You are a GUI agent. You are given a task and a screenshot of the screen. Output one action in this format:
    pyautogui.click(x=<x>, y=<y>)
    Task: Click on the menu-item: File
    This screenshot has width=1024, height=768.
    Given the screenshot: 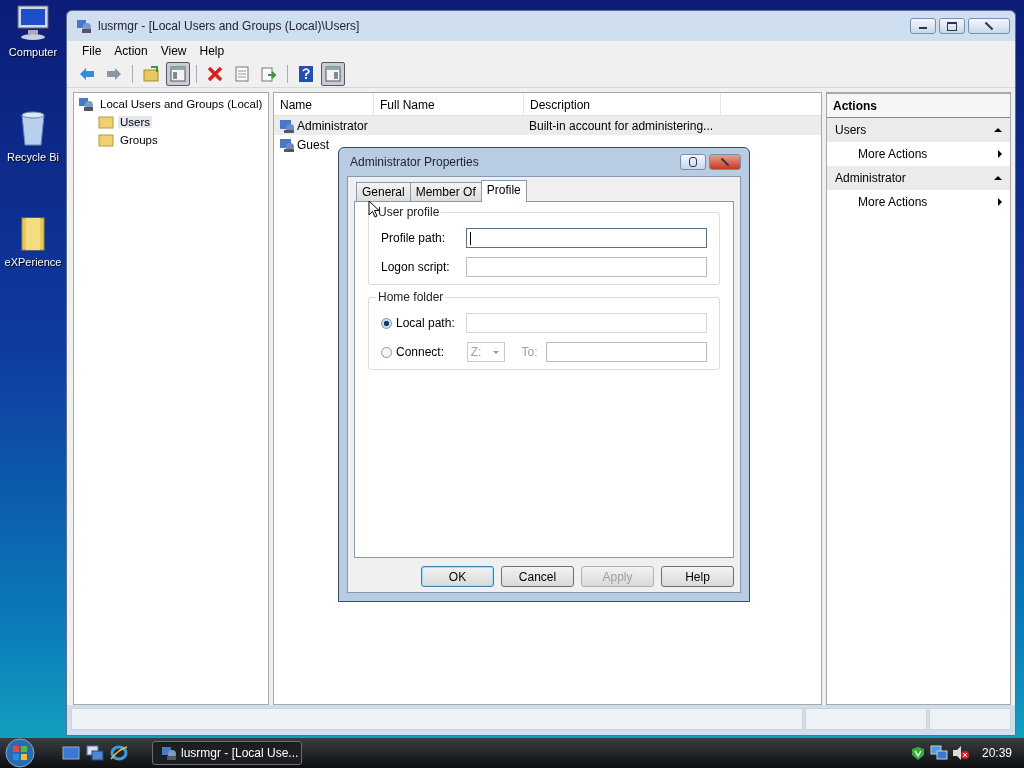 What is the action you would take?
    pyautogui.click(x=93, y=51)
    